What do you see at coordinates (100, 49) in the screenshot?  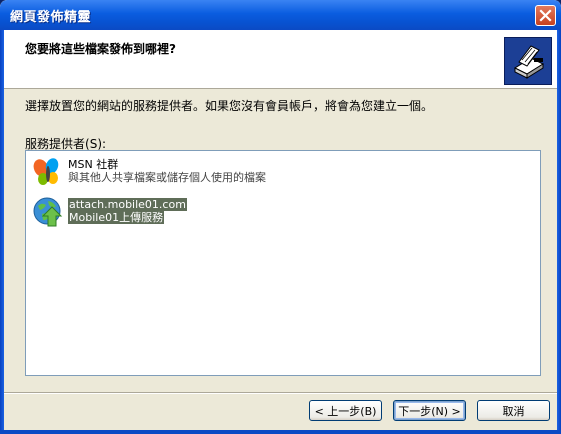 I see `wizard-question: 您要將這些檔案發佈到哪裡?` at bounding box center [100, 49].